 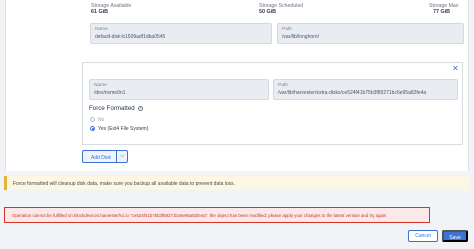 What do you see at coordinates (92, 128) in the screenshot?
I see `radio-yes-ext4` at bounding box center [92, 128].